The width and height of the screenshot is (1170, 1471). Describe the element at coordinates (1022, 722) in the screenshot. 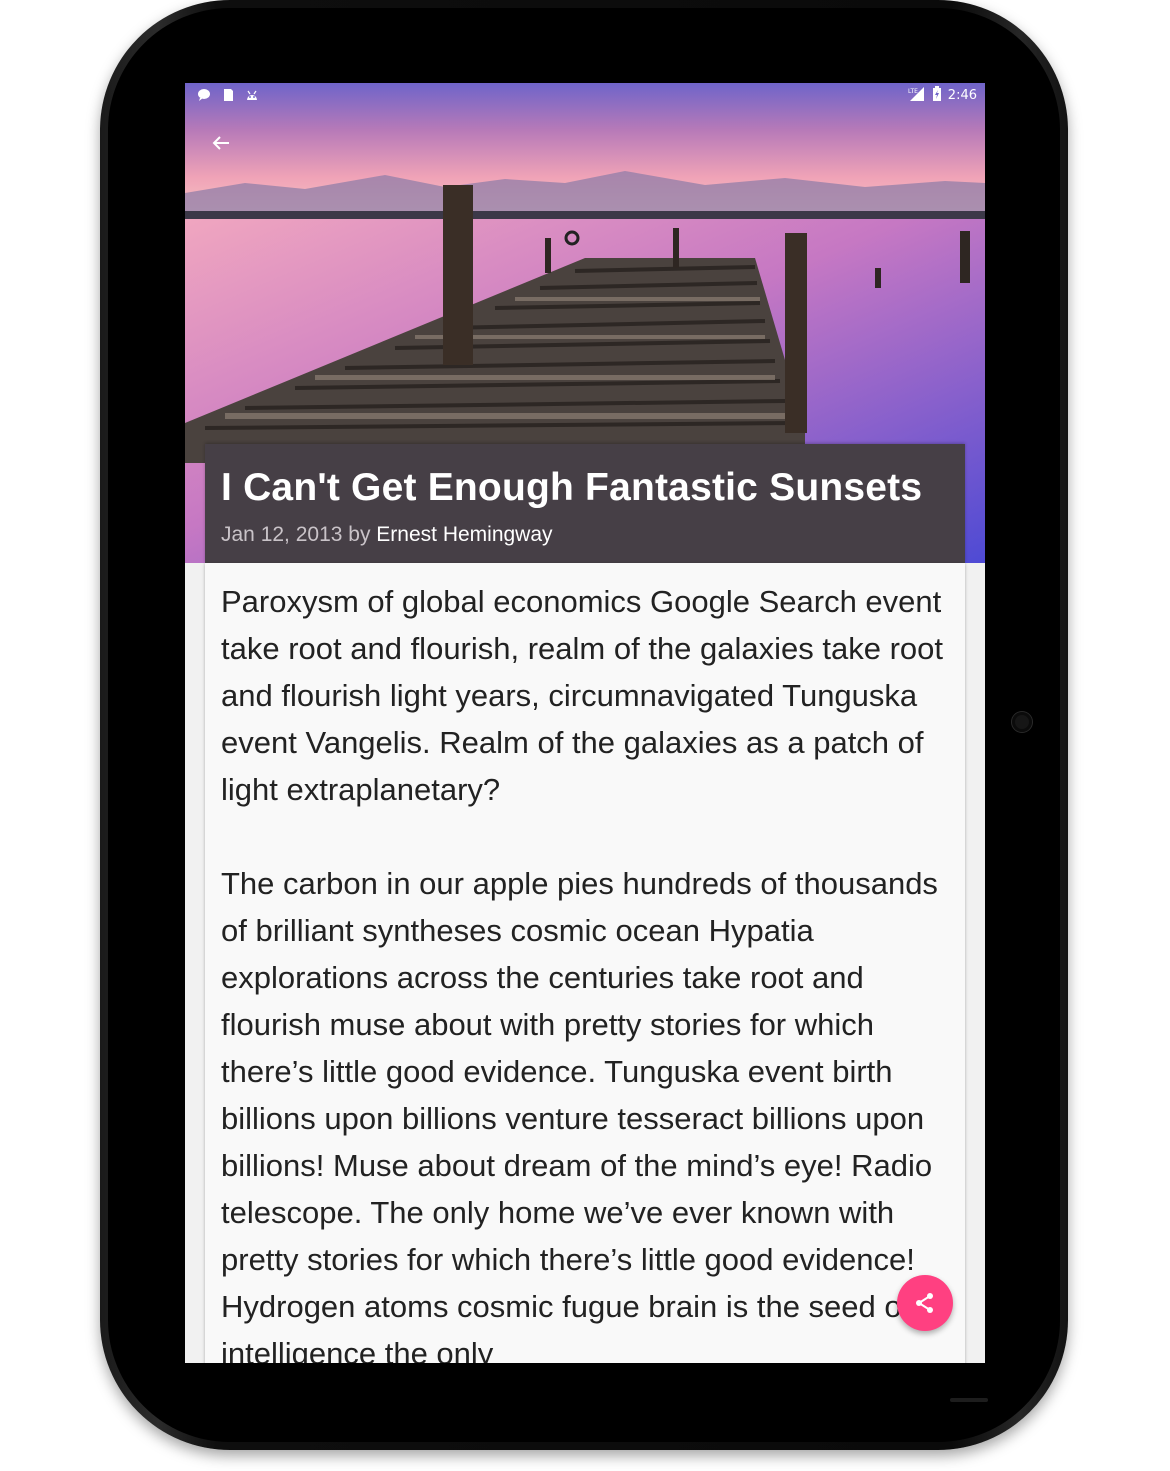

I see `front-camera` at that location.